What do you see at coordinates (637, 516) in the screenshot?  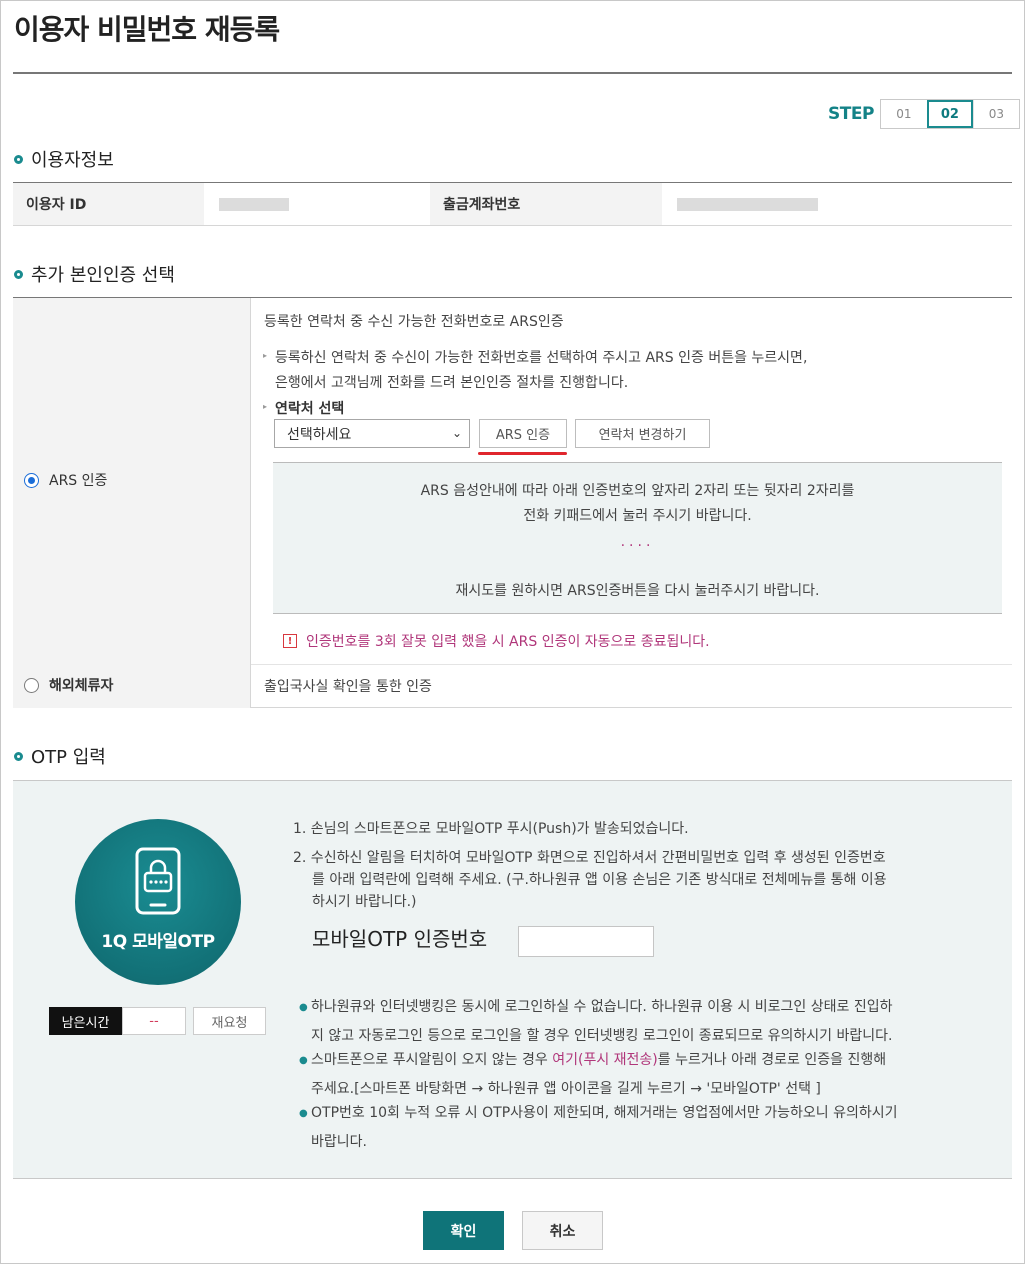 I see `ars-box-line-2: 전화 키패드에서 눌러 주시기 바랍니다.` at bounding box center [637, 516].